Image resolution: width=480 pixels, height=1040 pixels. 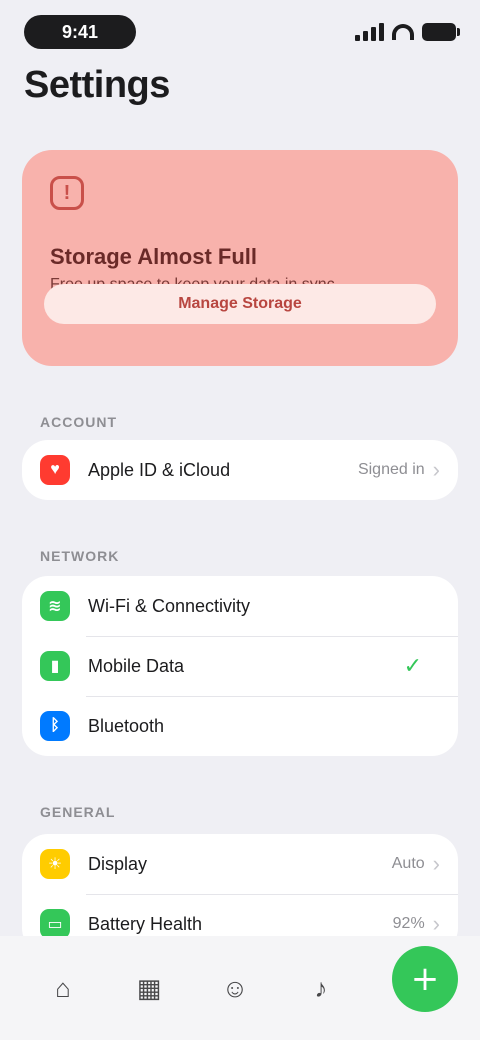 What do you see at coordinates (240, 864) in the screenshot?
I see `settings-row-display: ☀ Display Auto ›` at bounding box center [240, 864].